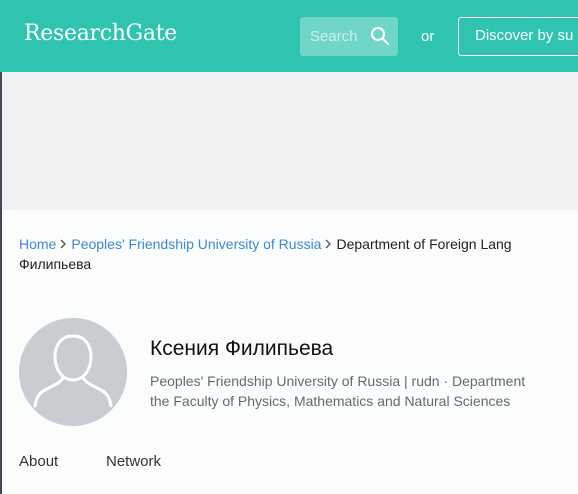  Describe the element at coordinates (242, 348) in the screenshot. I see `profile-name: Ксения Филипьева` at that location.